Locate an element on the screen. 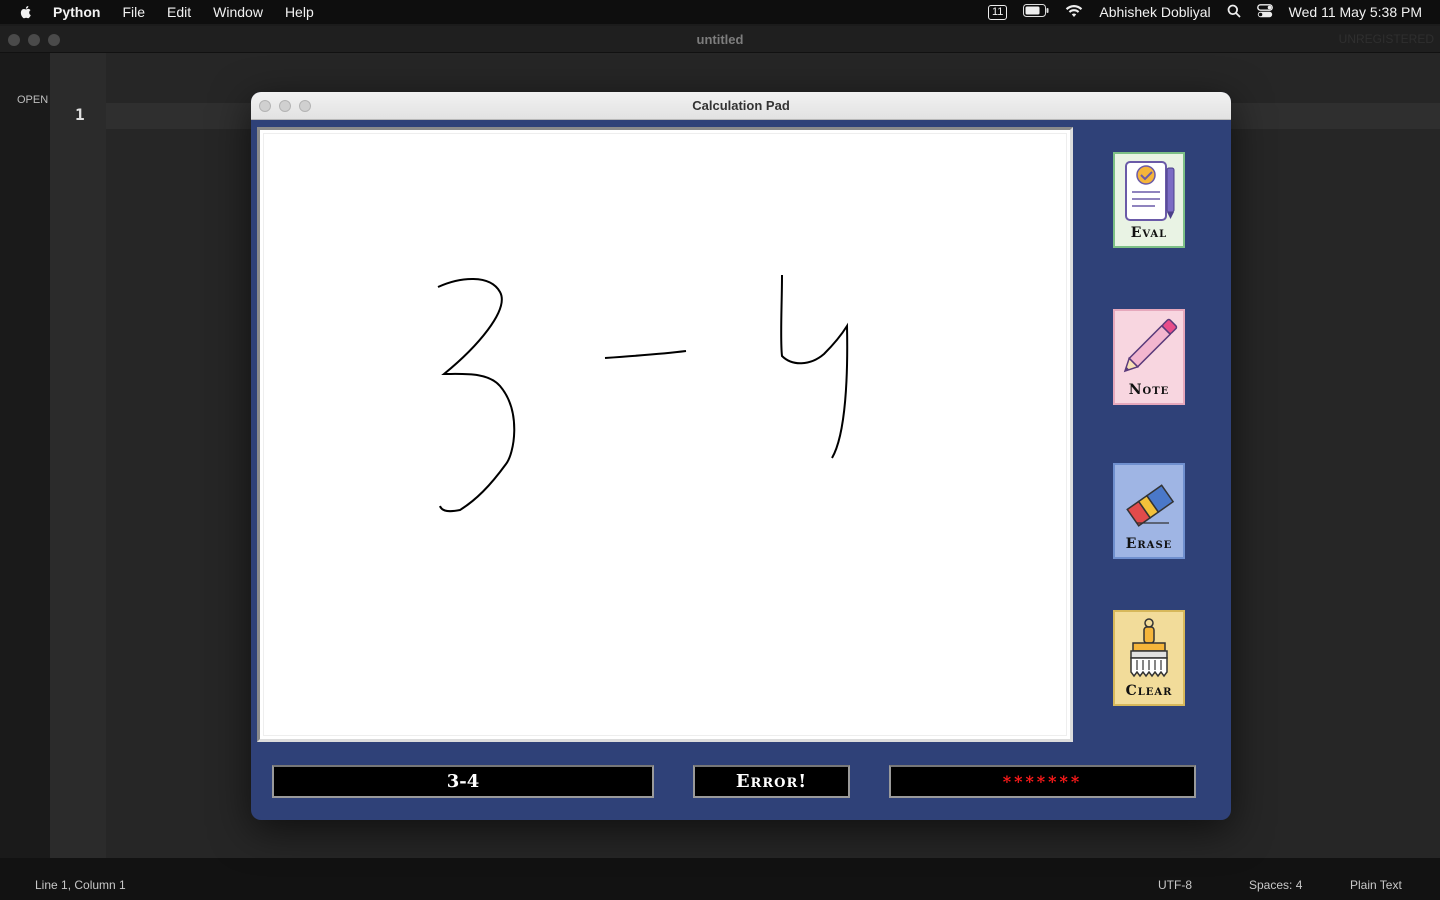 Image resolution: width=1440 pixels, height=900 pixels. menu-edit: Edit is located at coordinates (179, 12).